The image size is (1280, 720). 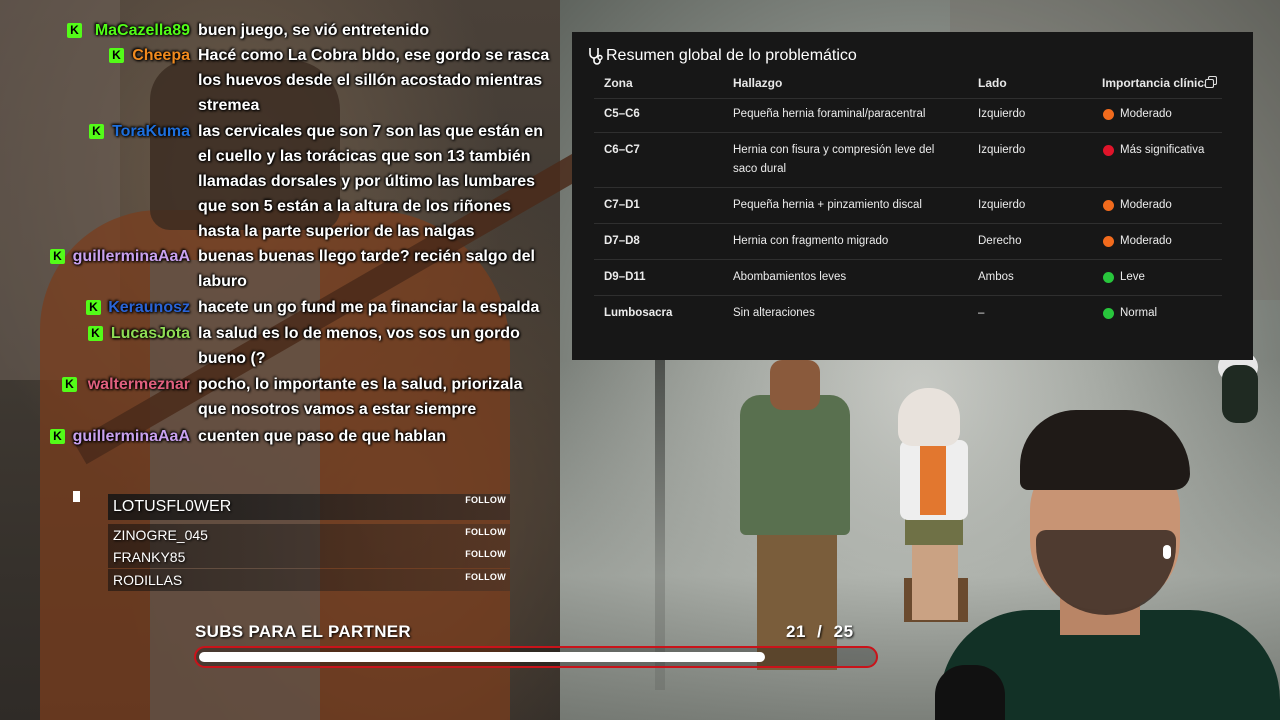 I want to click on stethoscope-icon, so click(x=596, y=56).